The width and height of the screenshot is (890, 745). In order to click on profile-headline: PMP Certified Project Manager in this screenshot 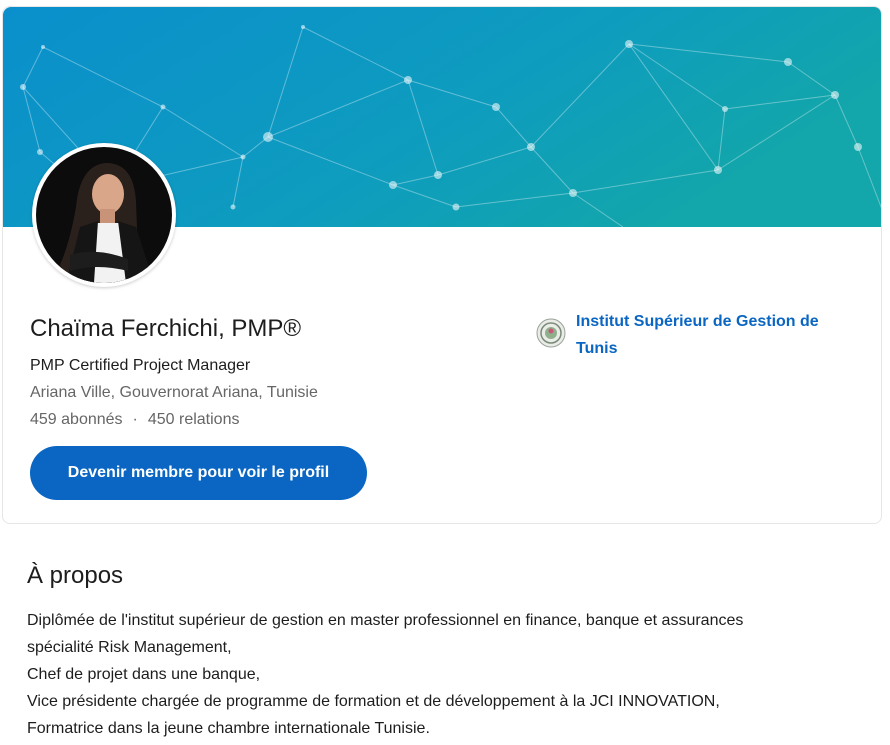, I will do `click(140, 365)`.